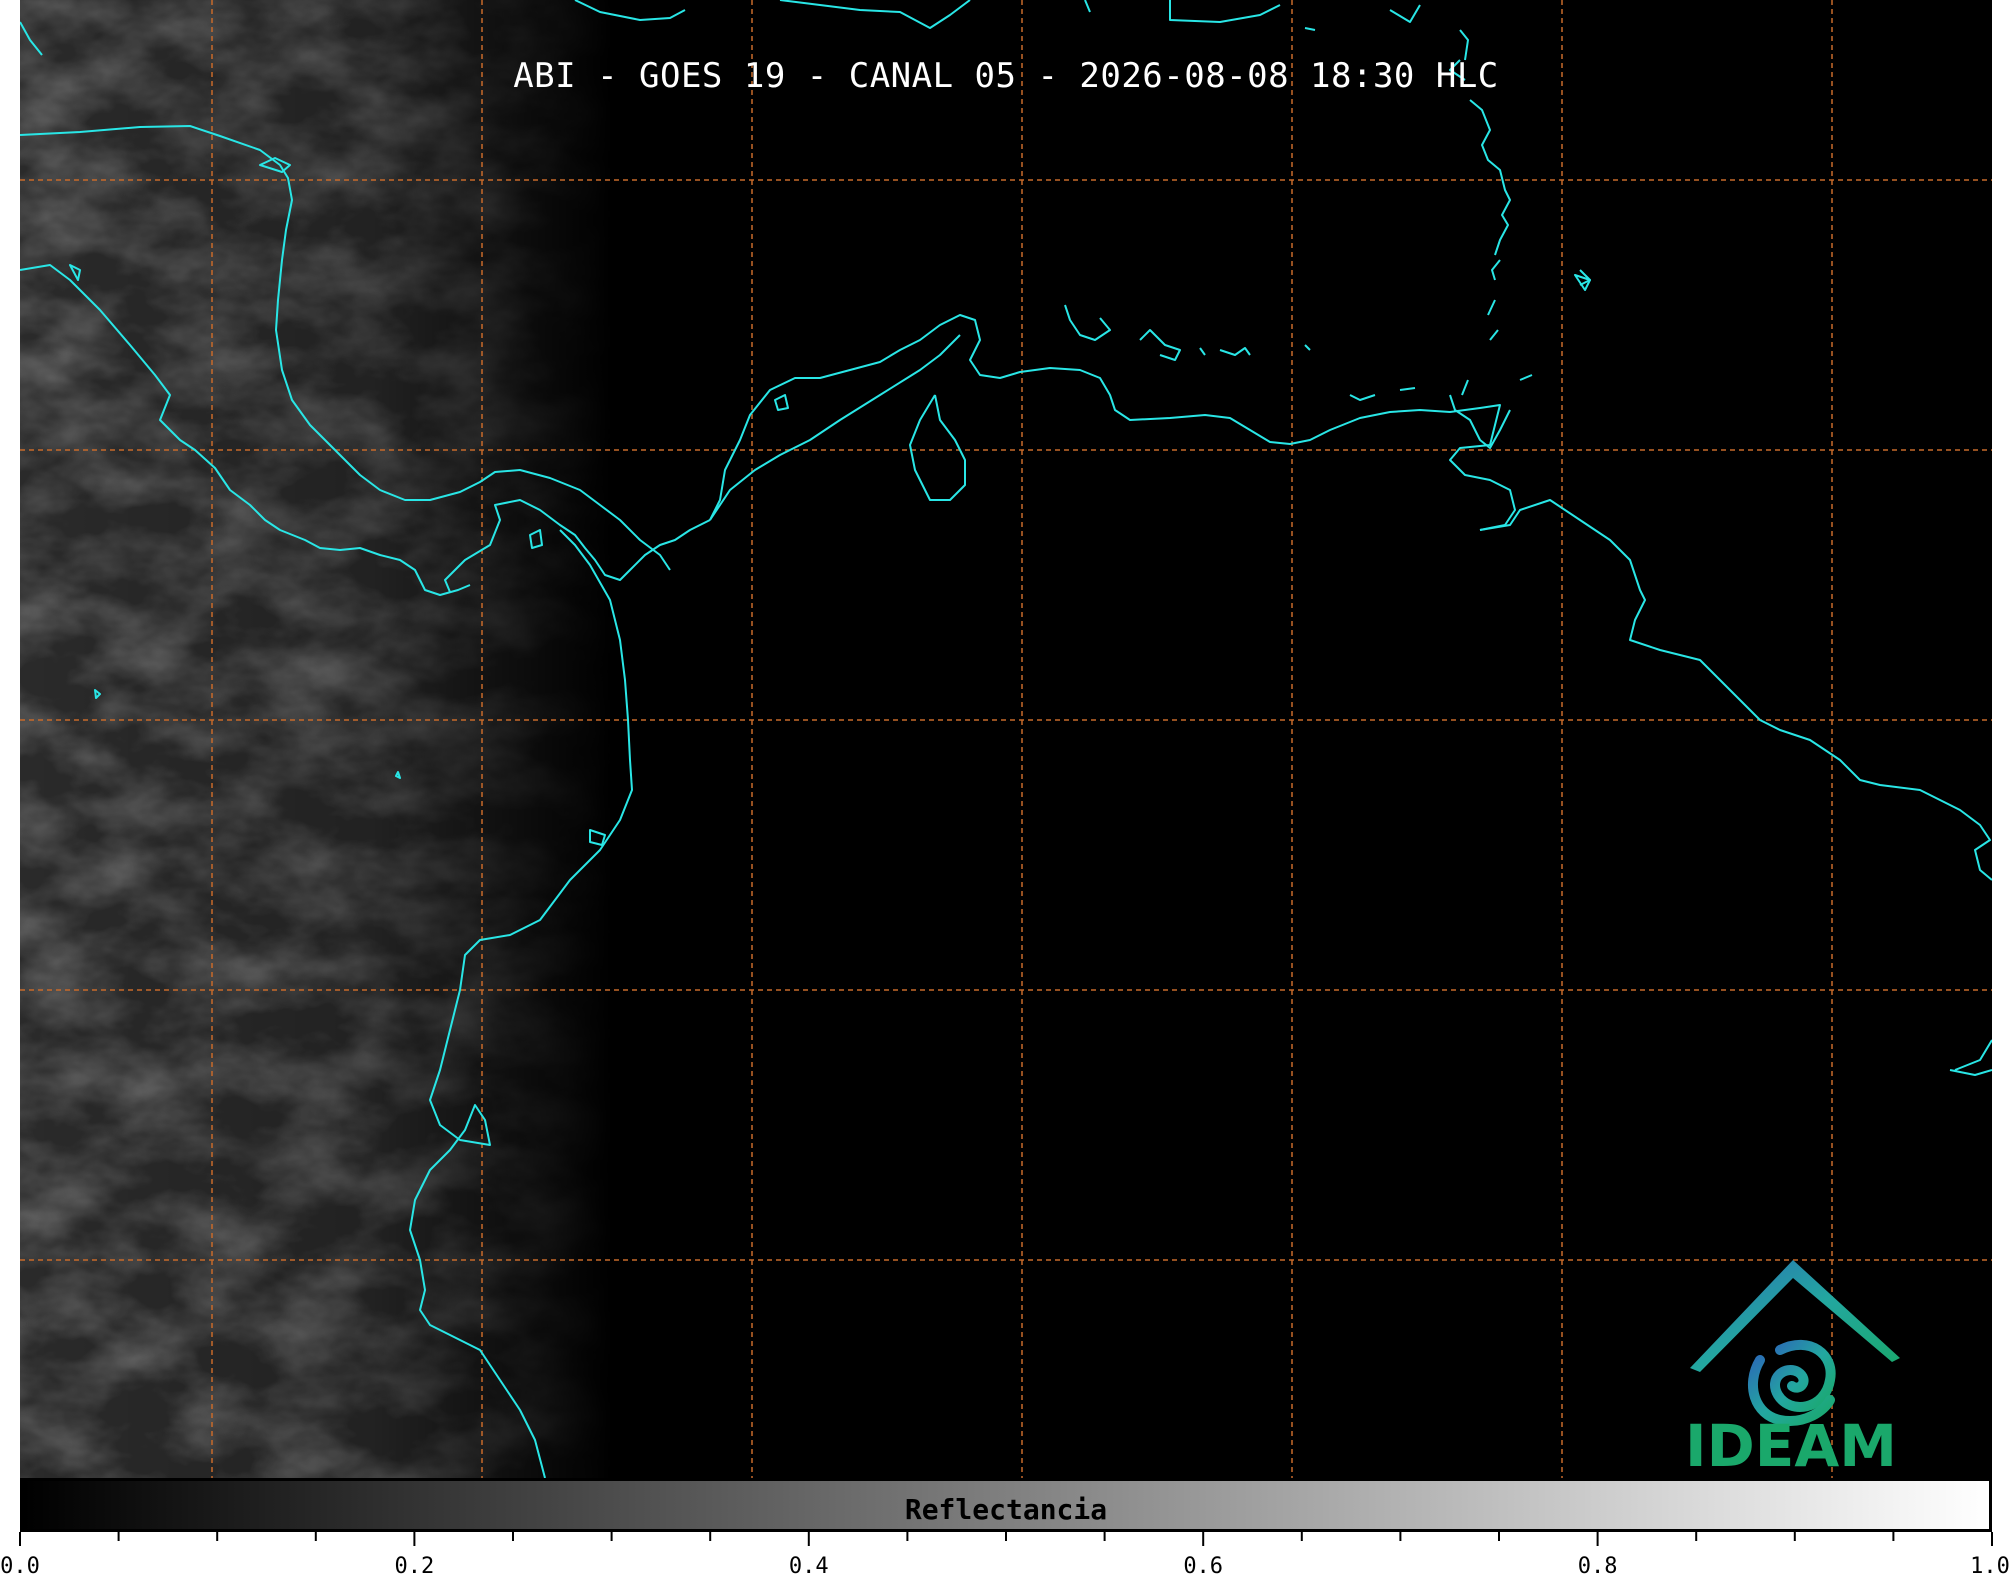 This screenshot has width=2011, height=1579. Describe the element at coordinates (1791, 1445) in the screenshot. I see `ideam-logo-text: IDEAM` at that location.